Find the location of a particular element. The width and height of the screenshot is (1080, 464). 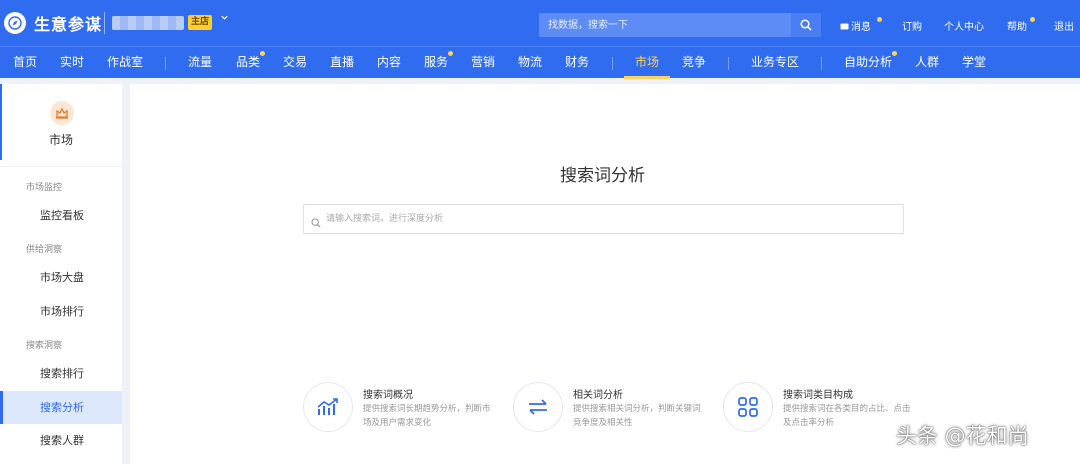

nav-item-war-room: 作战室 is located at coordinates (125, 61).